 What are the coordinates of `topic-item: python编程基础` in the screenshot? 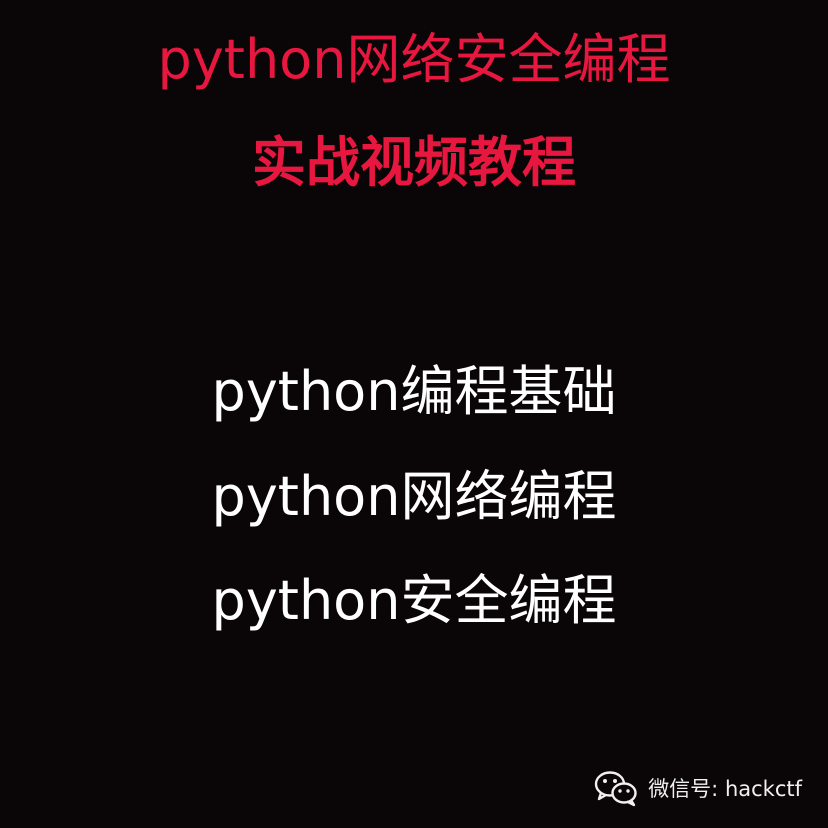 It's located at (414, 391).